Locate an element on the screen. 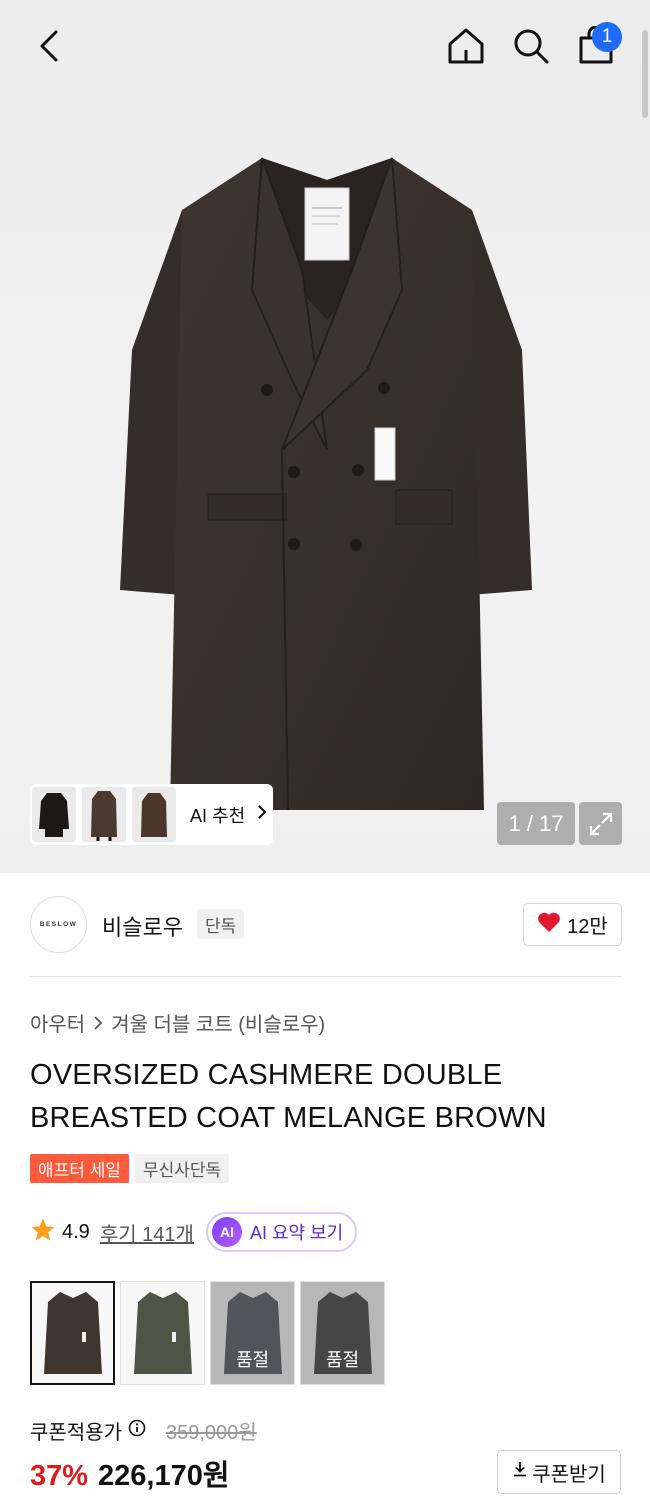 This screenshot has width=650, height=1500. color-option-brown is located at coordinates (72, 1333).